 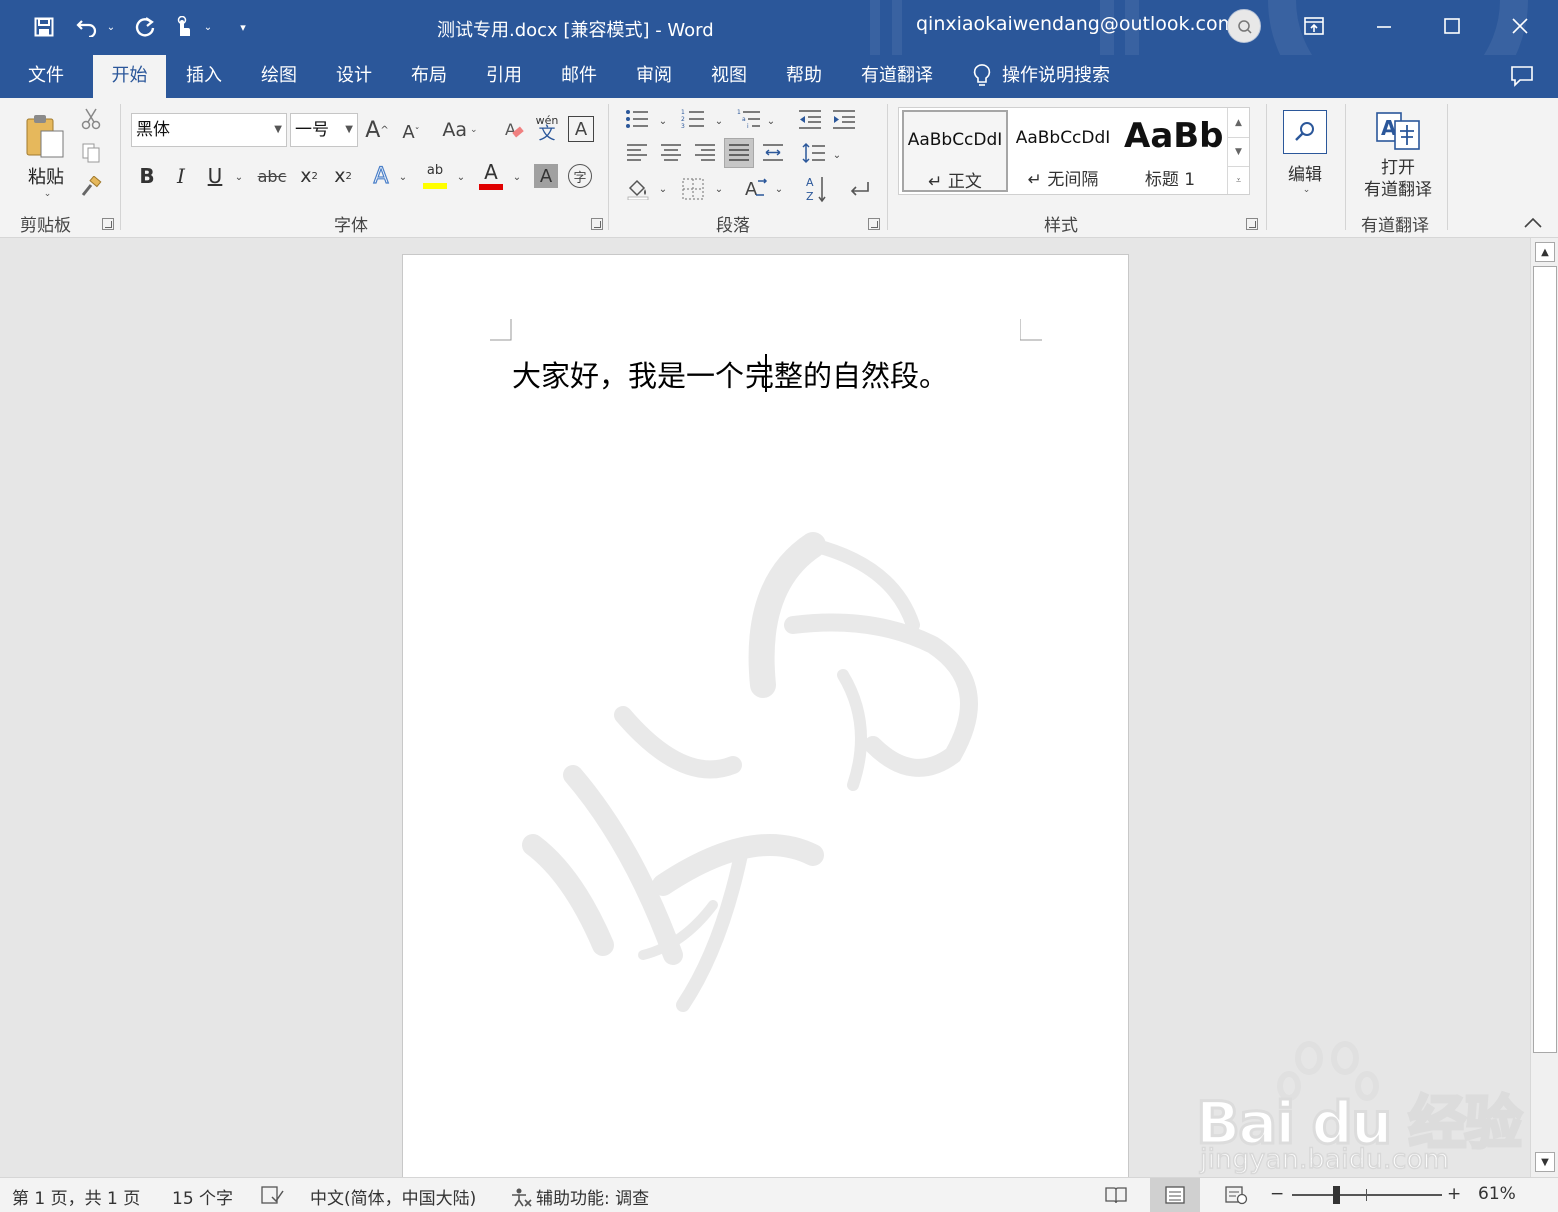 What do you see at coordinates (1238, 122) in the screenshot?
I see `gallery-scroll-up-icon: ▲` at bounding box center [1238, 122].